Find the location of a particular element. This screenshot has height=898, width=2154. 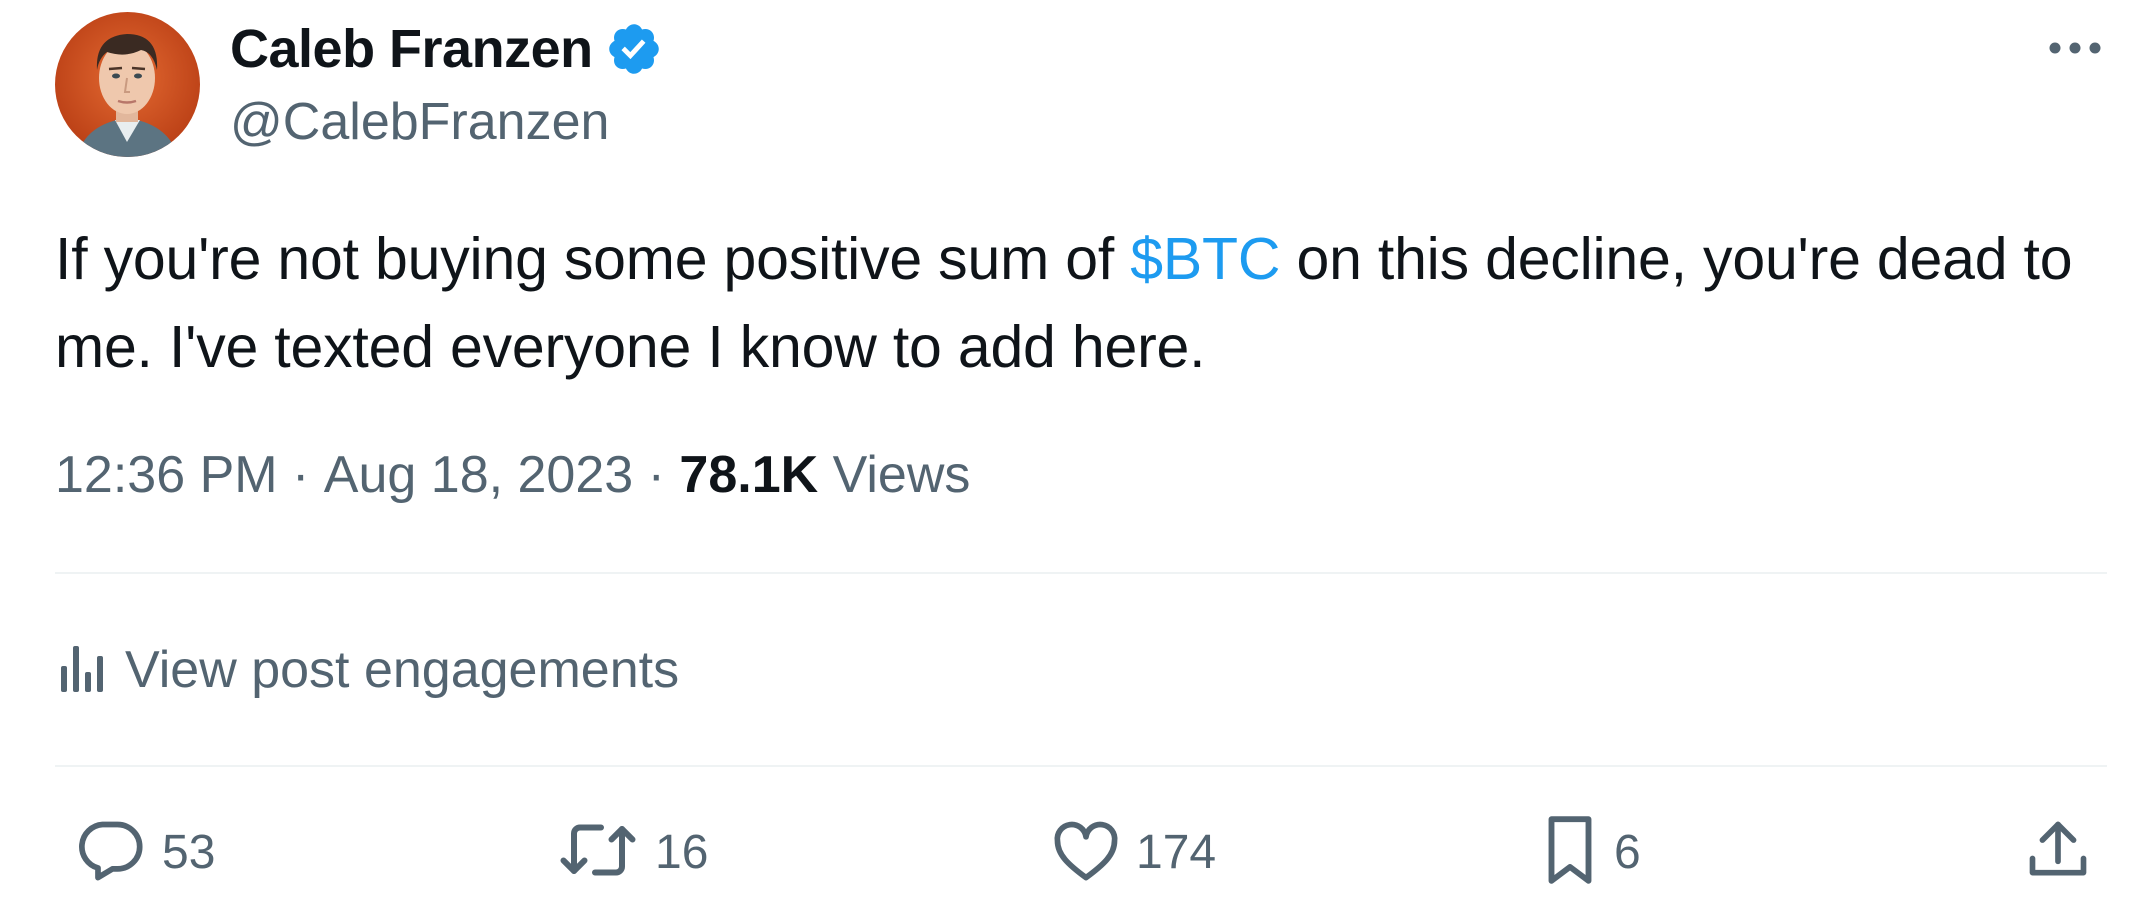

like-count: 174 is located at coordinates (1176, 852).